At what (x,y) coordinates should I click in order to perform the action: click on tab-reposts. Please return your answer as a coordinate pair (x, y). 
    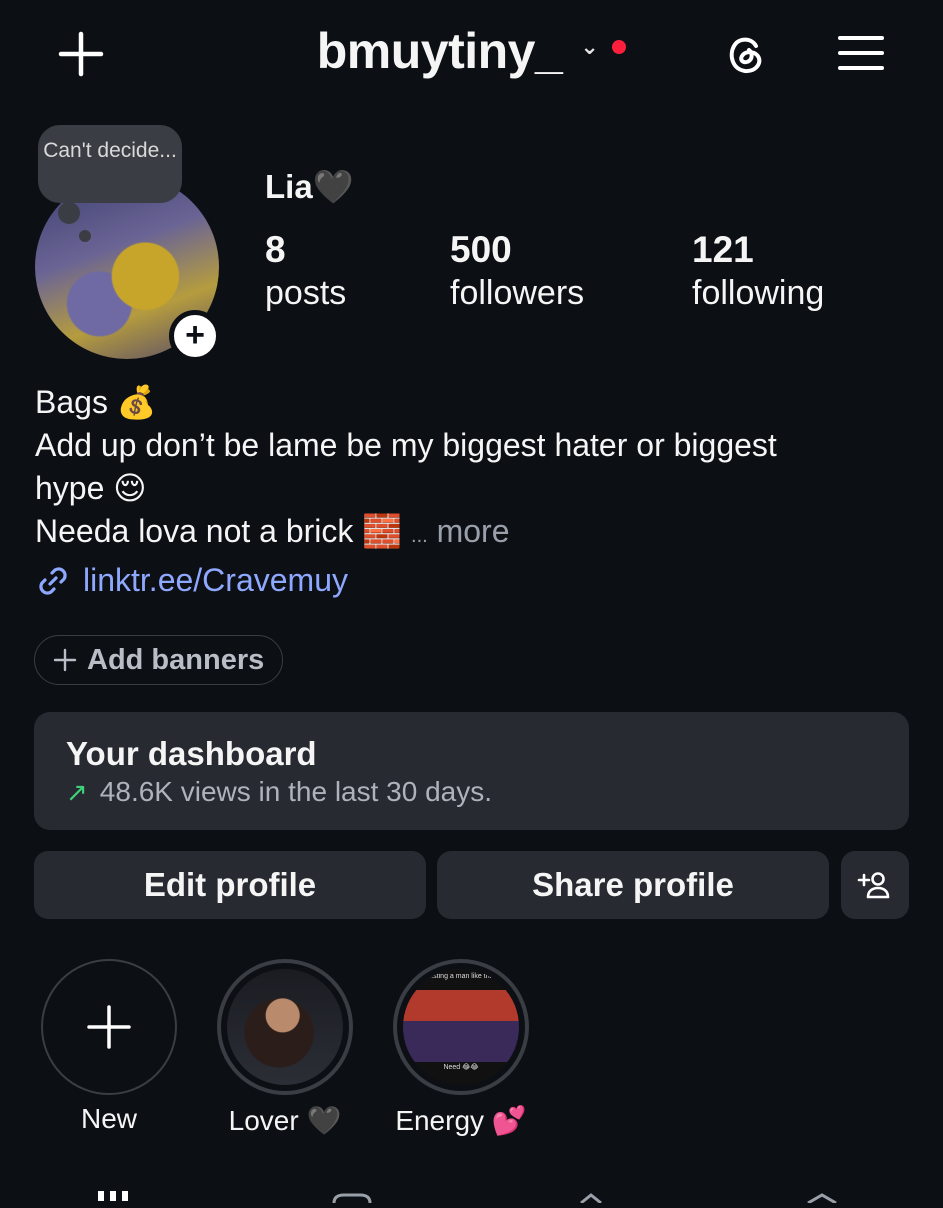
    Looking at the image, I should click on (597, 1197).